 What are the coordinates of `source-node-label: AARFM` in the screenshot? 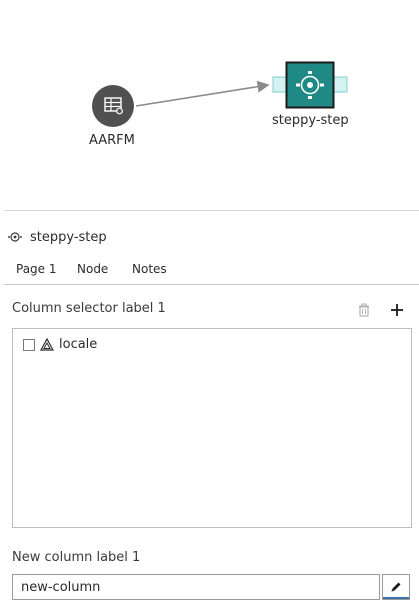 It's located at (112, 140).